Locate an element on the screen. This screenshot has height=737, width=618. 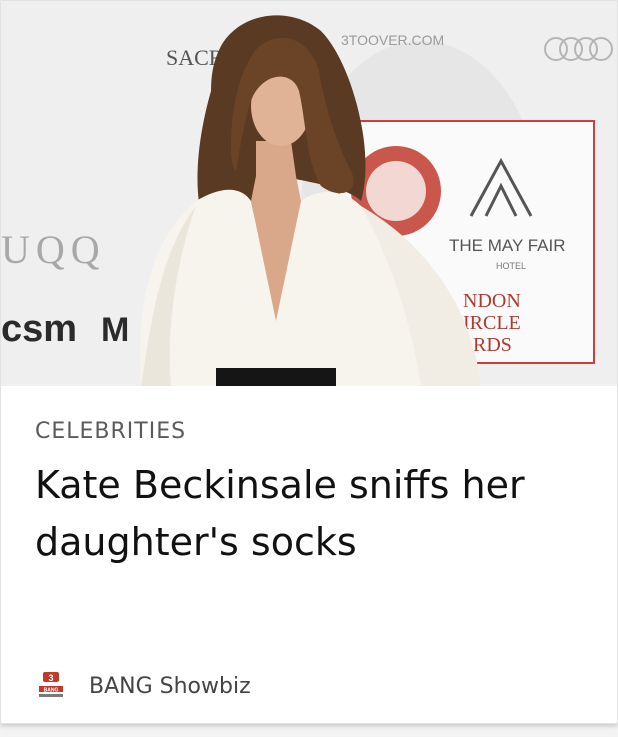
backdrop-logo-csm: csm is located at coordinates (39, 329).